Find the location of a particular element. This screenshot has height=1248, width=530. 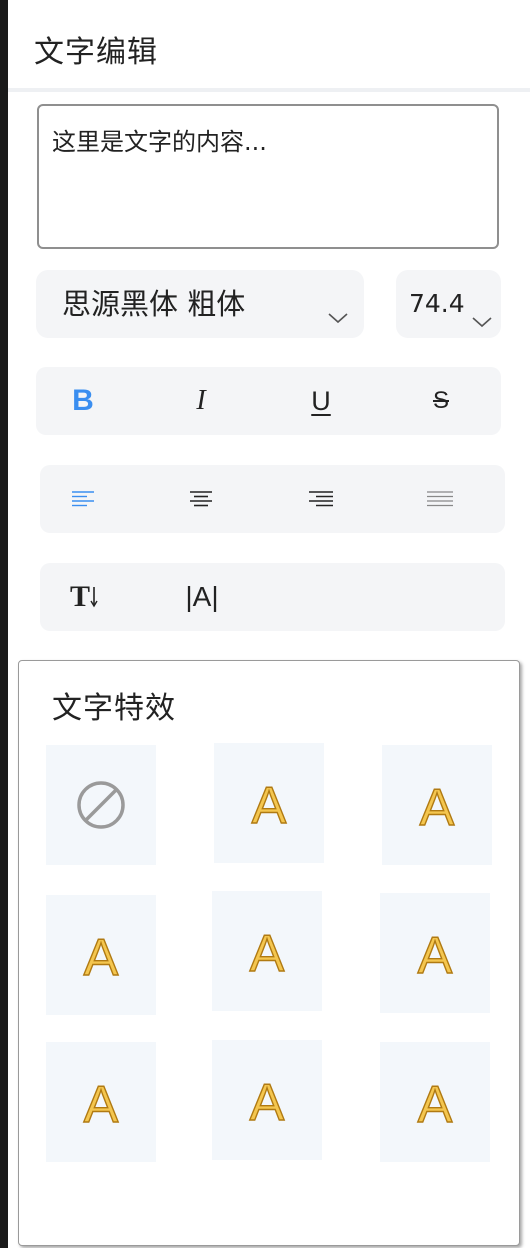

align-right-button is located at coordinates (321, 499).